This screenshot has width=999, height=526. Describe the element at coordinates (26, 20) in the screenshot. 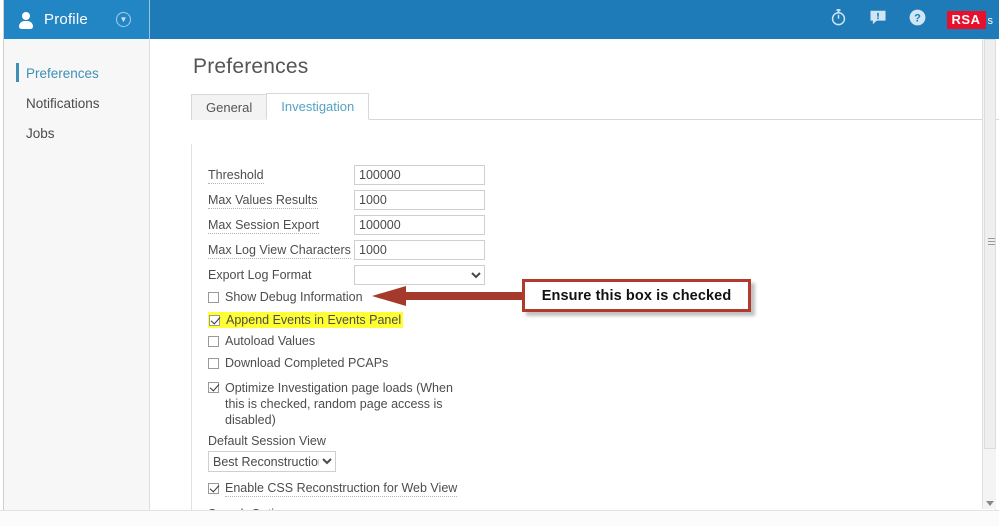

I see `person-icon` at that location.